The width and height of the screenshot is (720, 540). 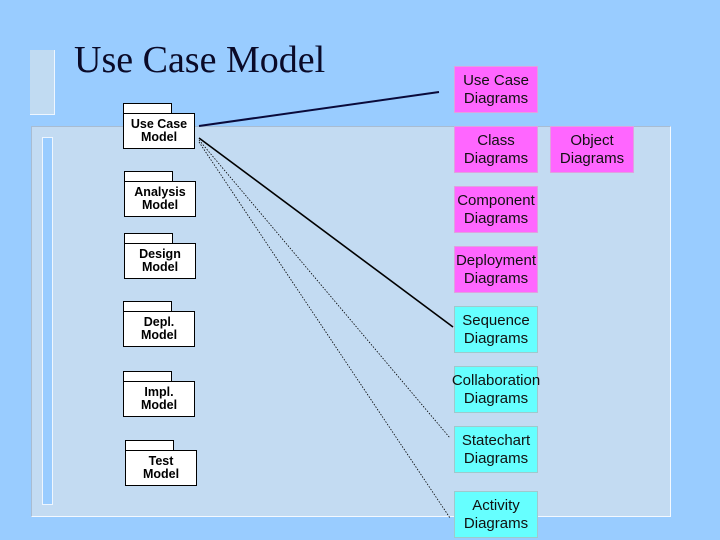 What do you see at coordinates (319, 109) in the screenshot?
I see `connector-use-case-diagrams` at bounding box center [319, 109].